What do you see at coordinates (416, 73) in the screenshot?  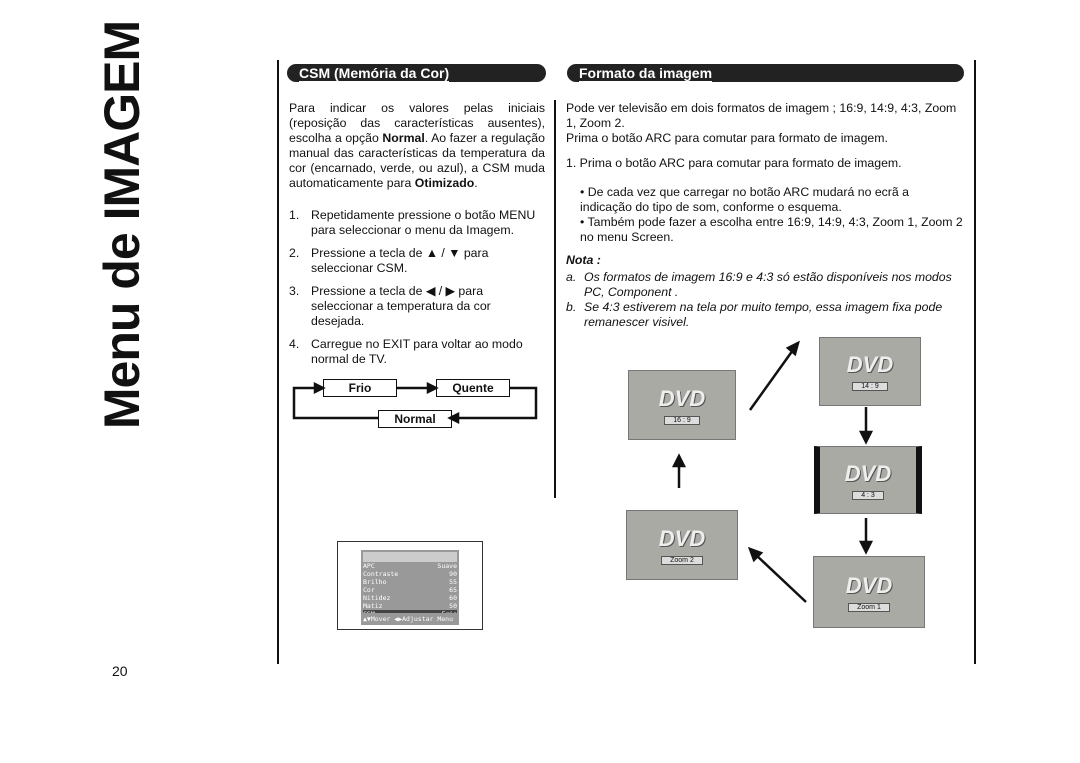 I see `section-header-csm: CSM (Memória da Cor)` at bounding box center [416, 73].